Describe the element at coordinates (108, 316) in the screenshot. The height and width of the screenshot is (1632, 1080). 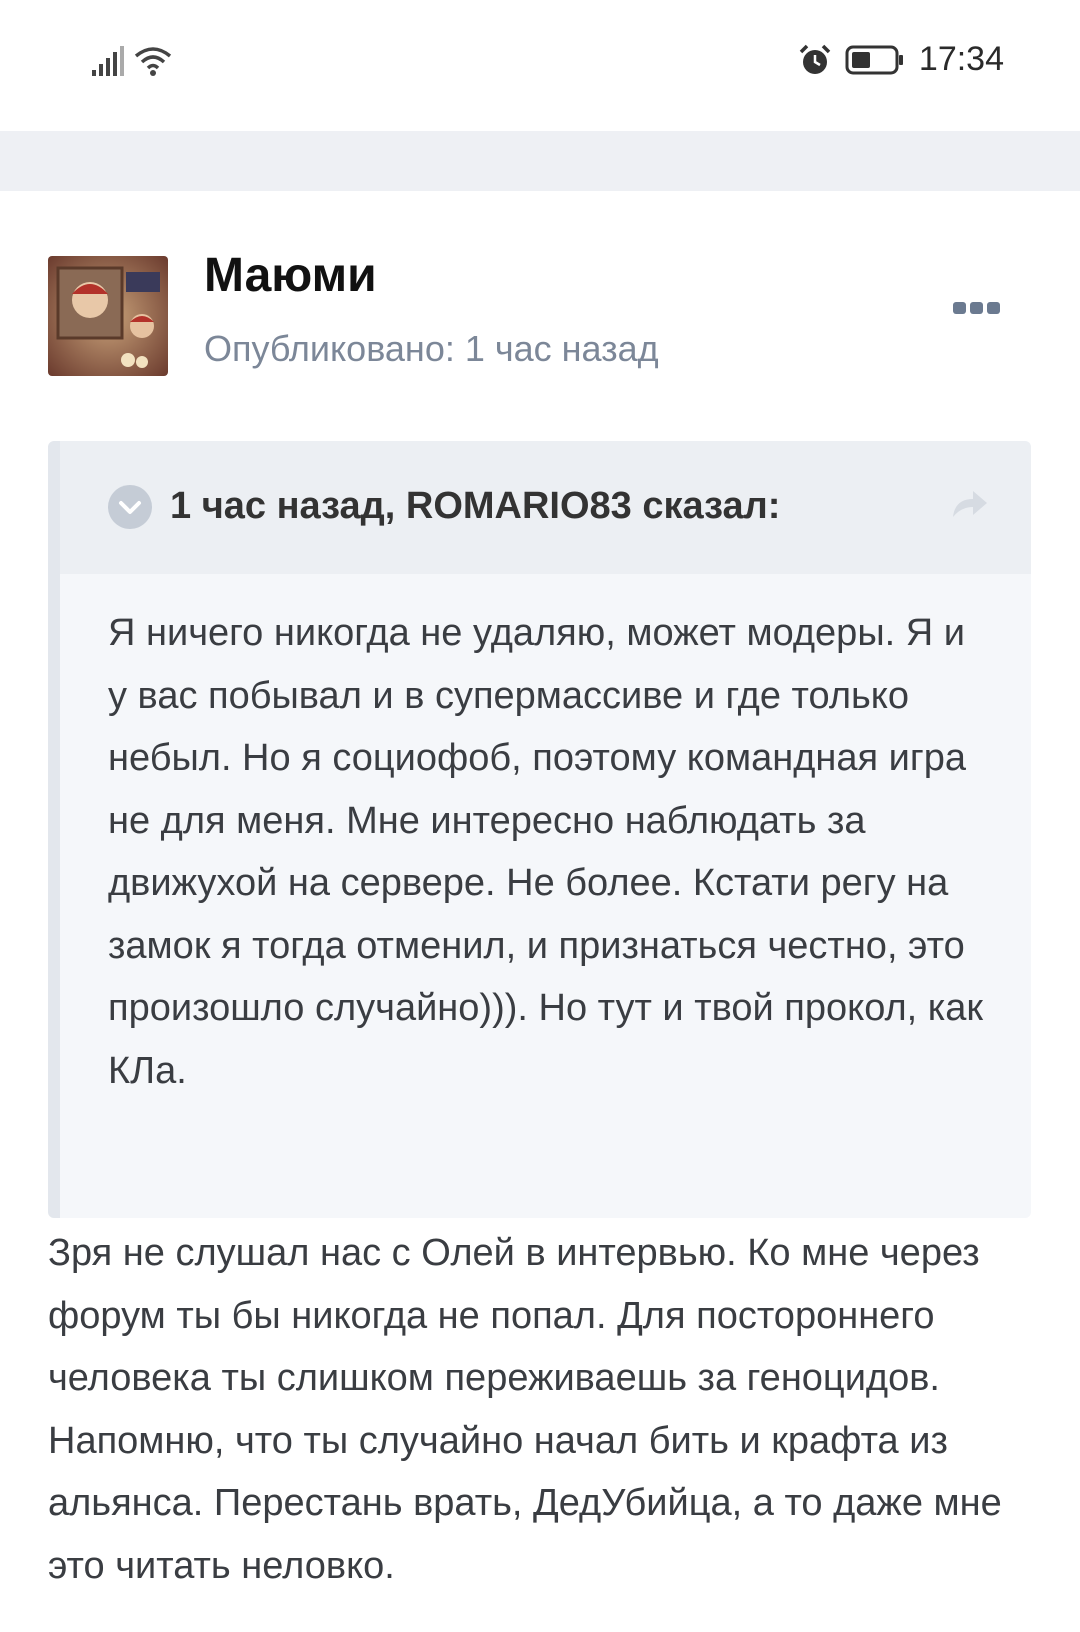
I see `avatar` at that location.